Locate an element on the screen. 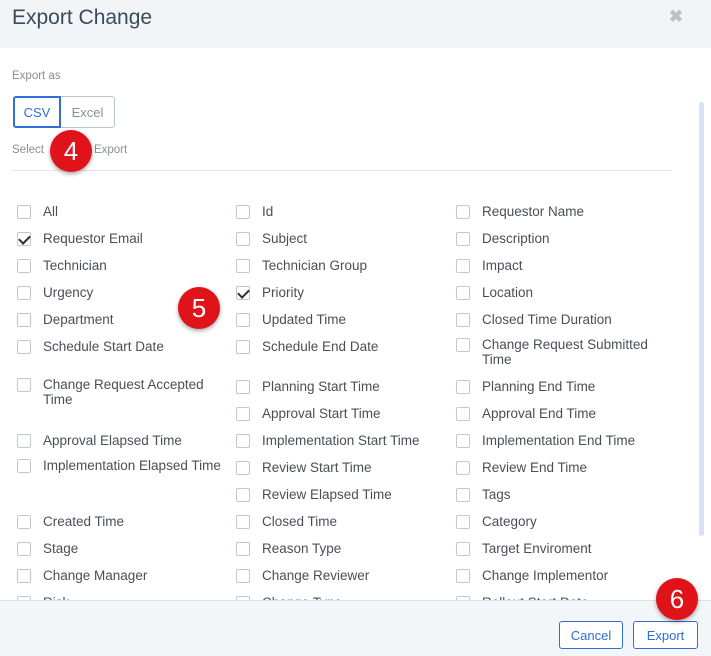  field-option-label: Schedule Start Date is located at coordinates (103, 346).